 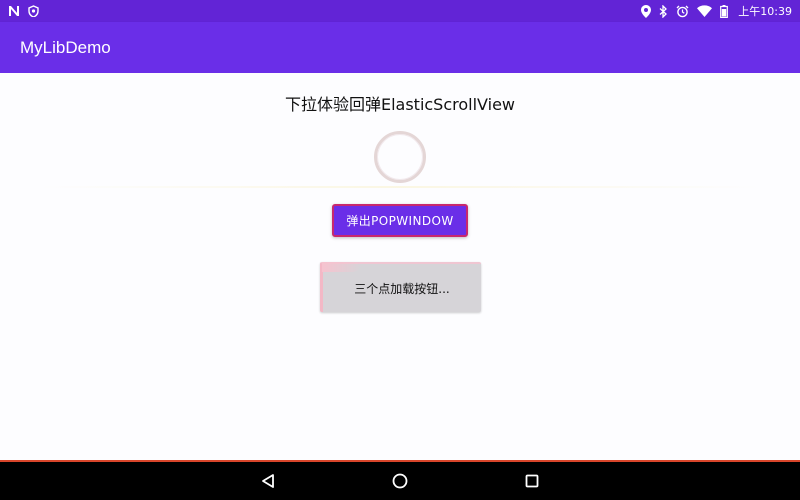 I want to click on ripple-accent, so click(x=342, y=267).